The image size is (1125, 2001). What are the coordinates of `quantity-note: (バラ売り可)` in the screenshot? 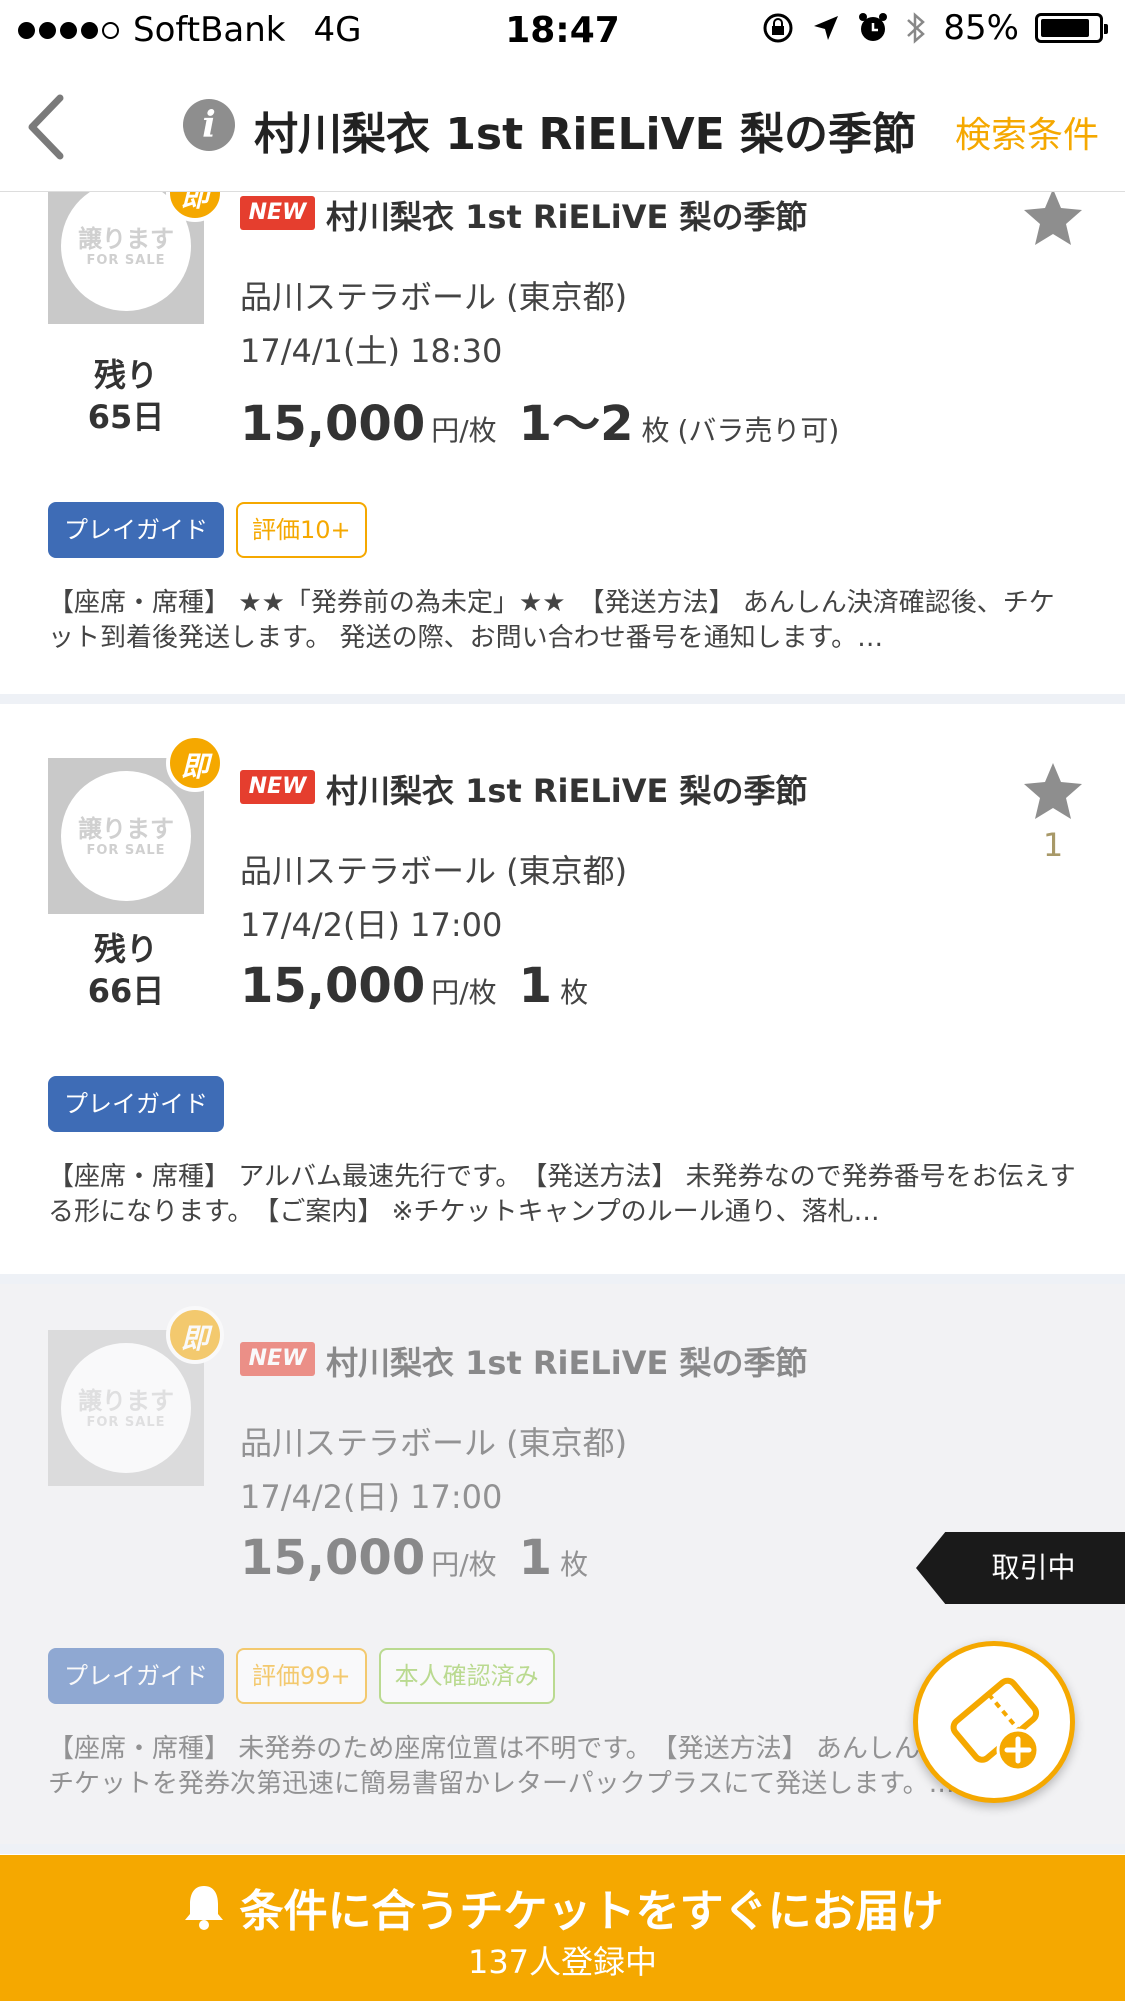 It's located at (758, 430).